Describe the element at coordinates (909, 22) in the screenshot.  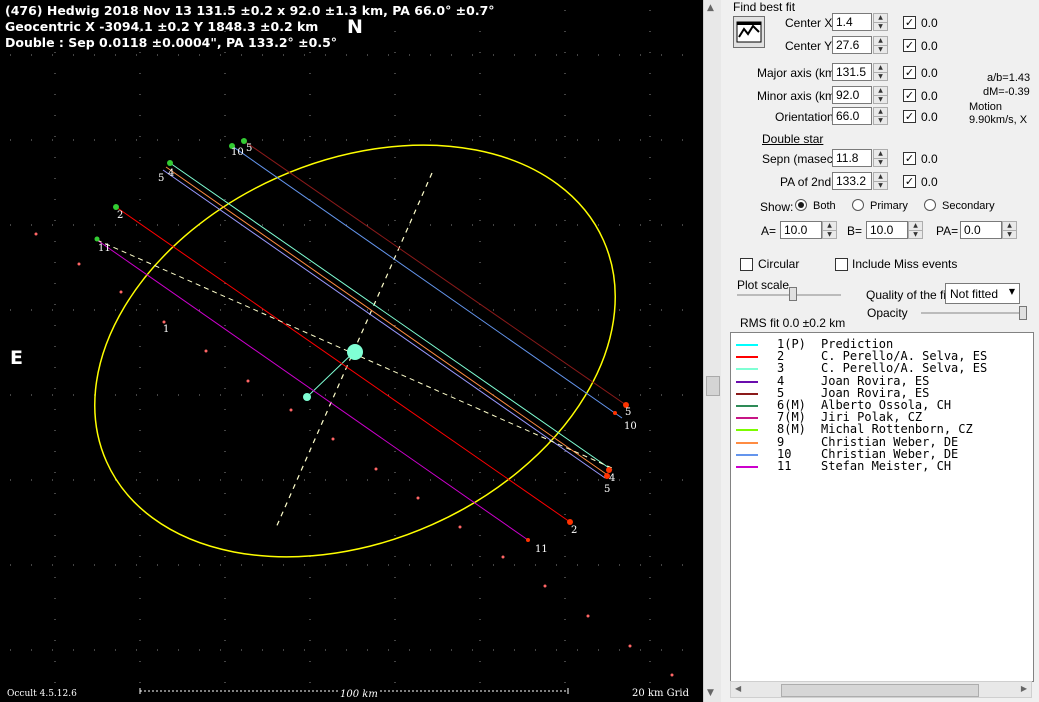
I see `center-x-checkbox: ✓` at that location.